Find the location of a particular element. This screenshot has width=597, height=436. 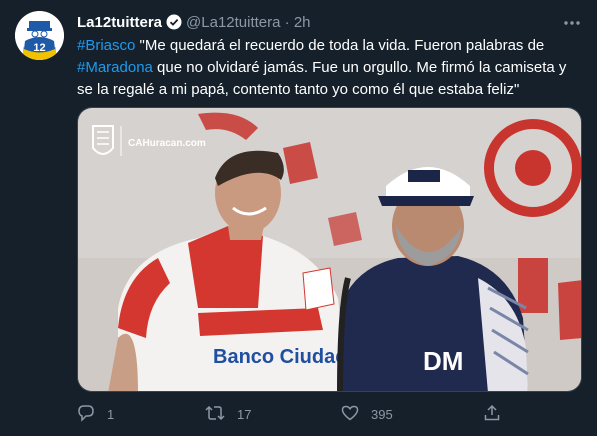

author-handle: @La12tuittera is located at coordinates (233, 22).